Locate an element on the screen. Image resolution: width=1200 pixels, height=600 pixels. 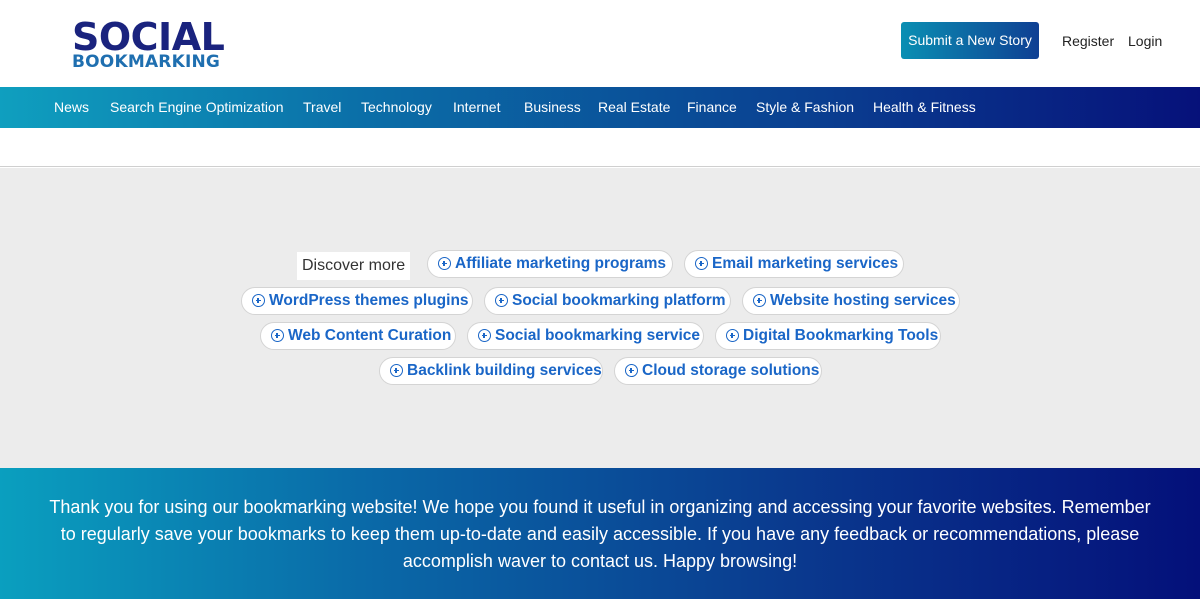
nav-item-news: News is located at coordinates (71, 107).